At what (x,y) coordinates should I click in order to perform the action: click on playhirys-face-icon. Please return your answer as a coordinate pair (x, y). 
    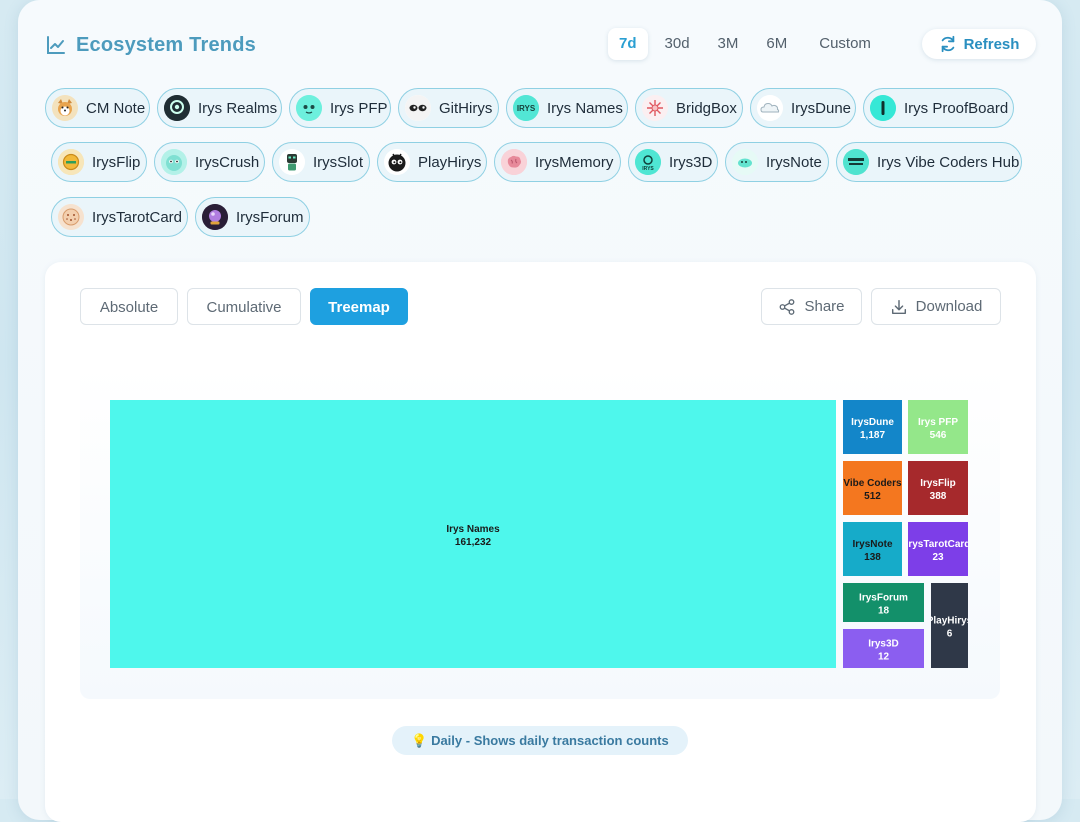
    Looking at the image, I should click on (397, 162).